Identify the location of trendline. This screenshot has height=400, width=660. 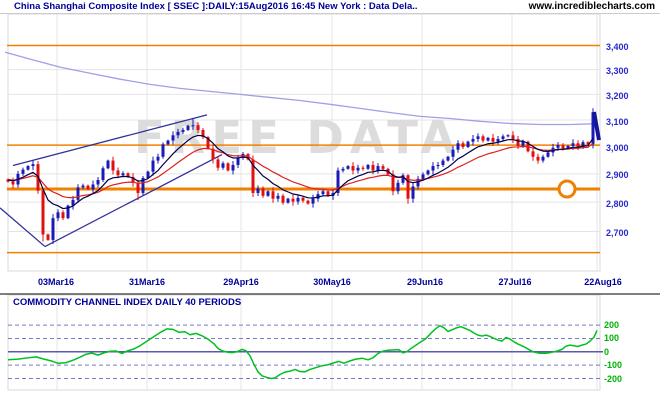
(23, 227).